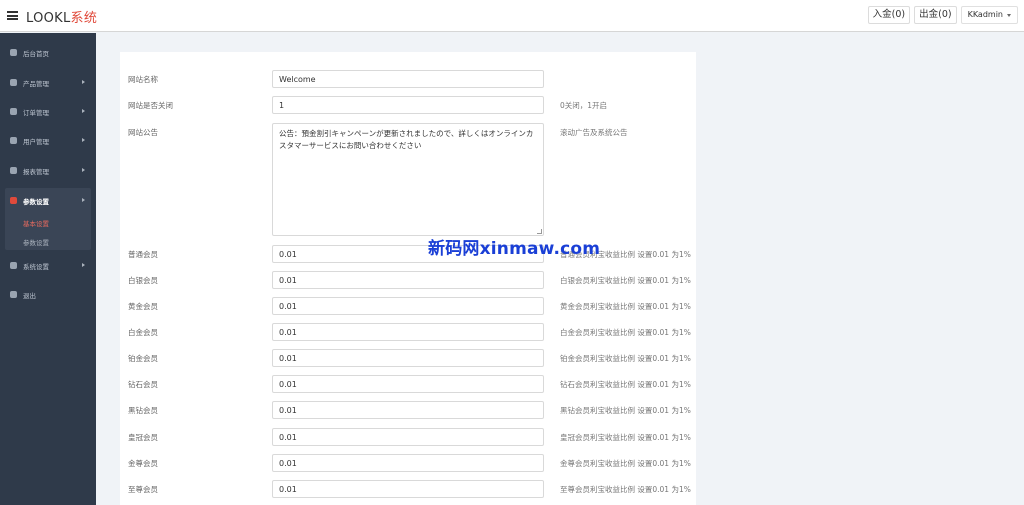  I want to click on sidebar-item-parameters: 参数设置, so click(48, 201).